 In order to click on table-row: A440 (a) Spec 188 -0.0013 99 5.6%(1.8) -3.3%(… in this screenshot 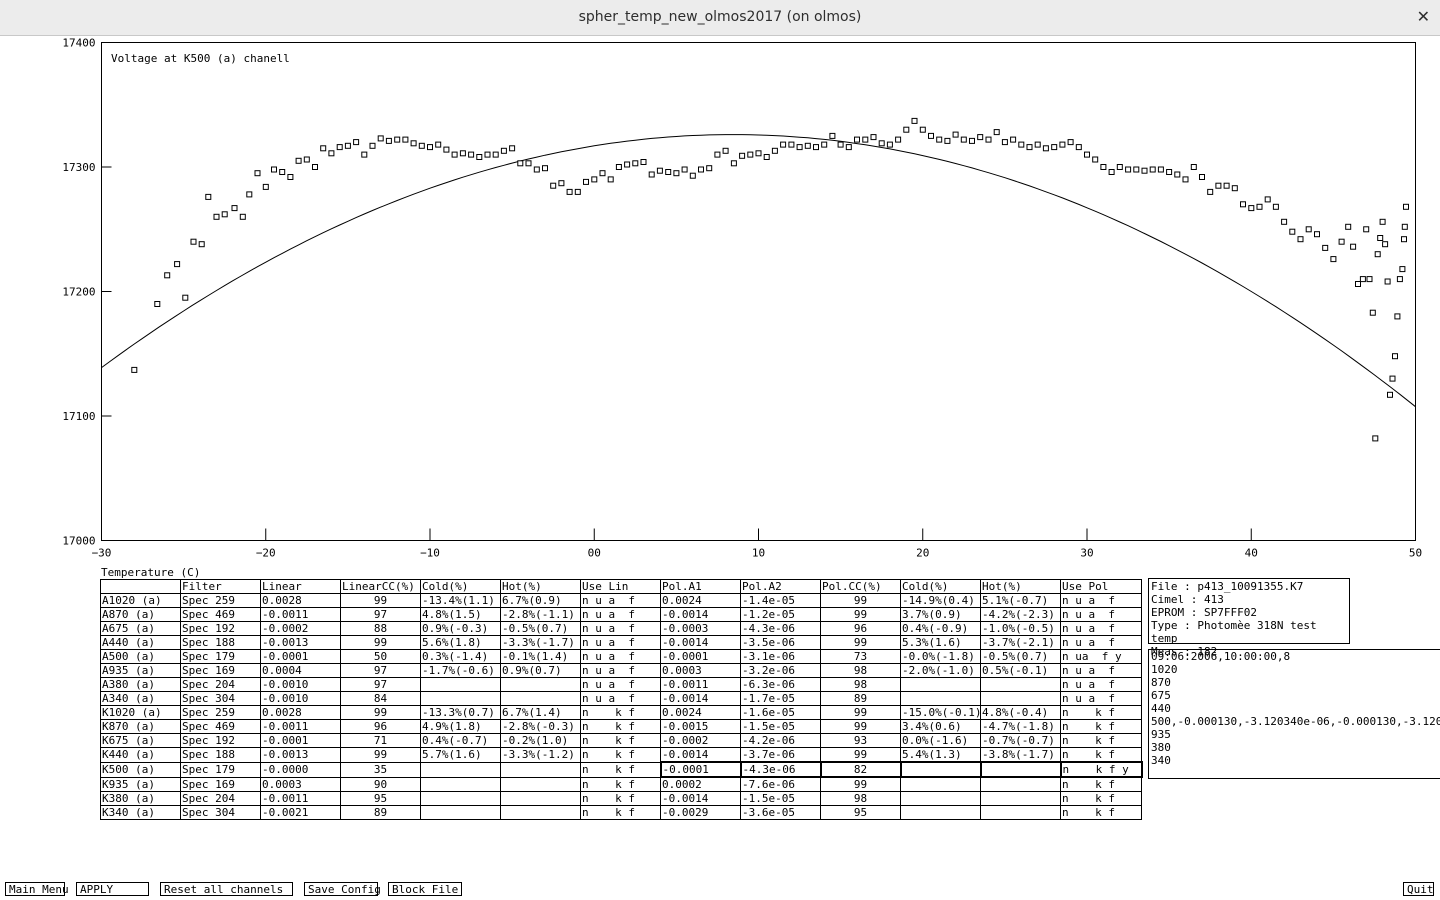, I will do `click(621, 642)`.